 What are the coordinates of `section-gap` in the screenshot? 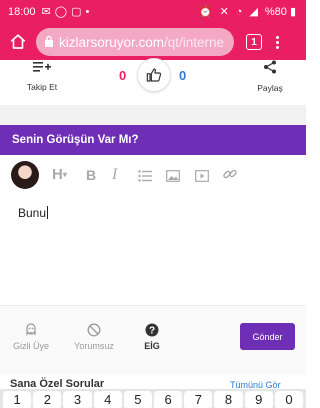 It's located at (153, 115).